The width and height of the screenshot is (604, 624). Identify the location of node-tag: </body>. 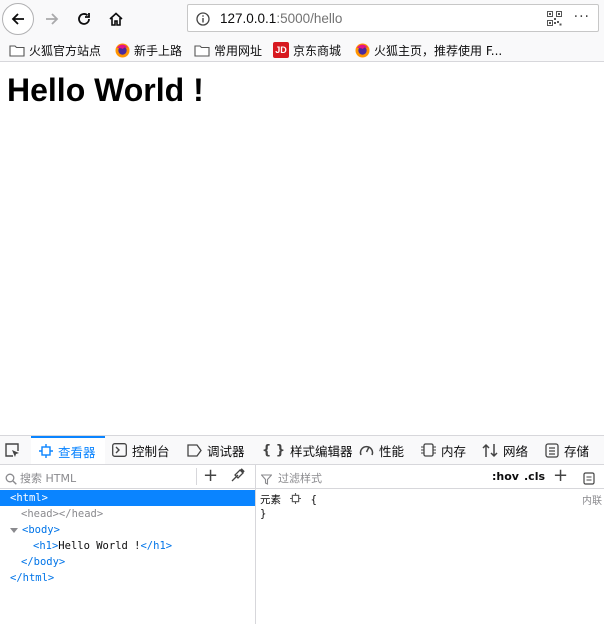
(43, 562).